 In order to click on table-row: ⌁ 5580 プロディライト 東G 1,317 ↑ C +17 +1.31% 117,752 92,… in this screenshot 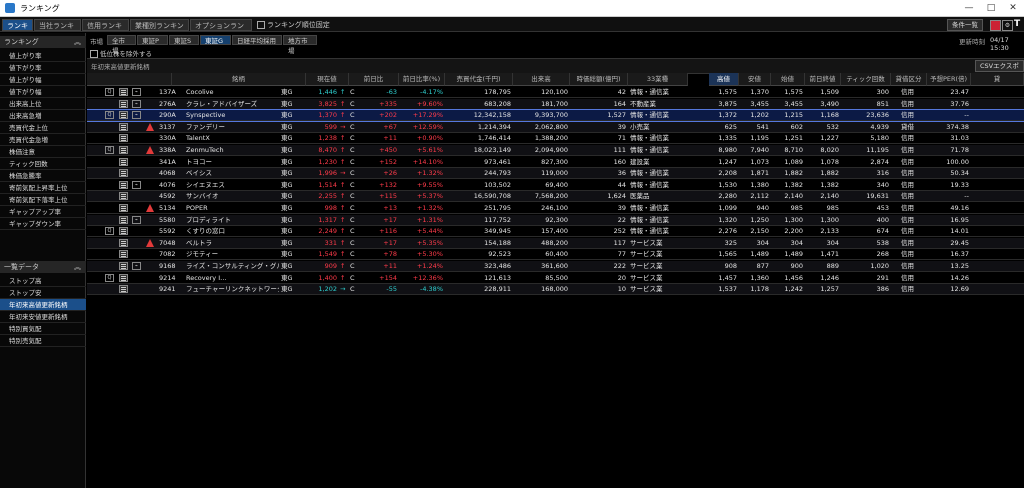, I will do `click(555, 220)`.